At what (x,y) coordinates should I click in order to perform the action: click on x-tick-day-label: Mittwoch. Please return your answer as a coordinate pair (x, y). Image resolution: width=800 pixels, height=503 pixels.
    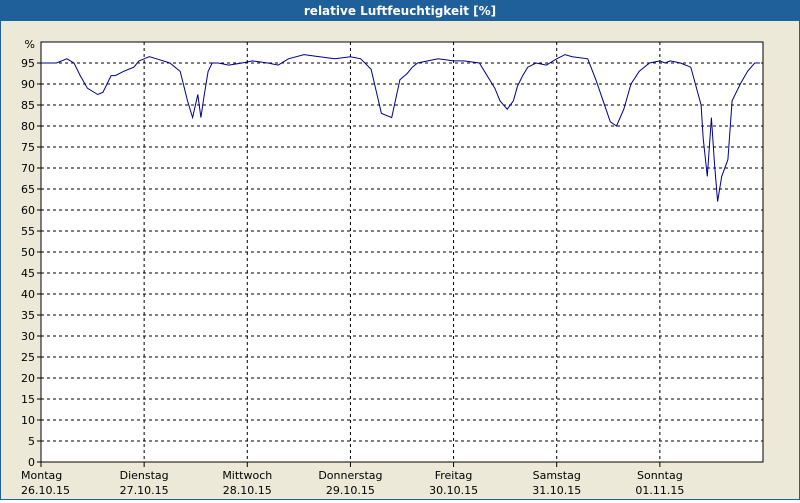
    Looking at the image, I should click on (247, 475).